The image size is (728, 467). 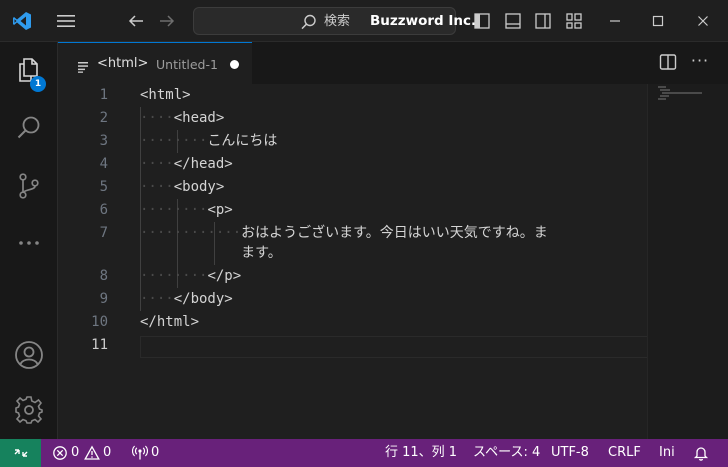 What do you see at coordinates (66, 21) in the screenshot?
I see `menu-icon` at bounding box center [66, 21].